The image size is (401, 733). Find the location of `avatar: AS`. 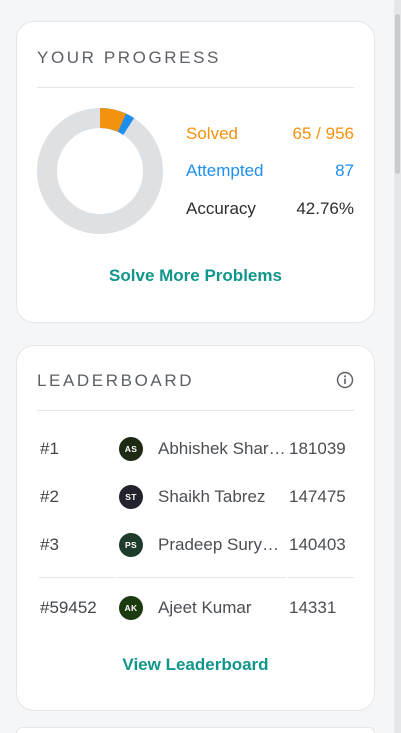

avatar: AS is located at coordinates (131, 449).